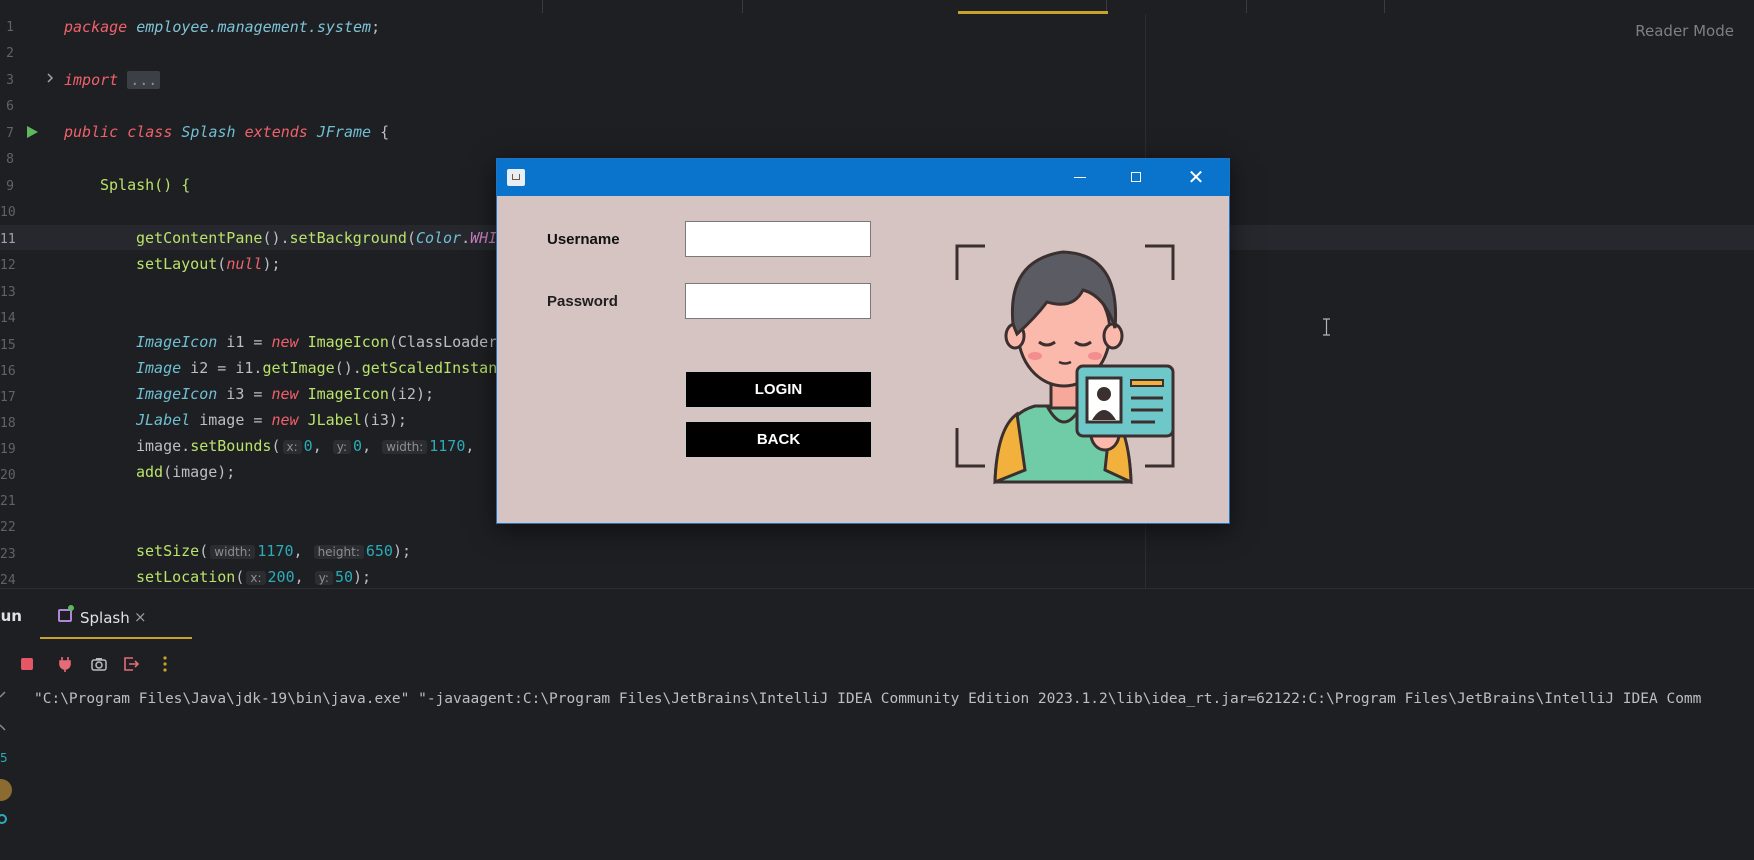 The width and height of the screenshot is (1754, 860). I want to click on number-literal: 1170, so click(275, 551).